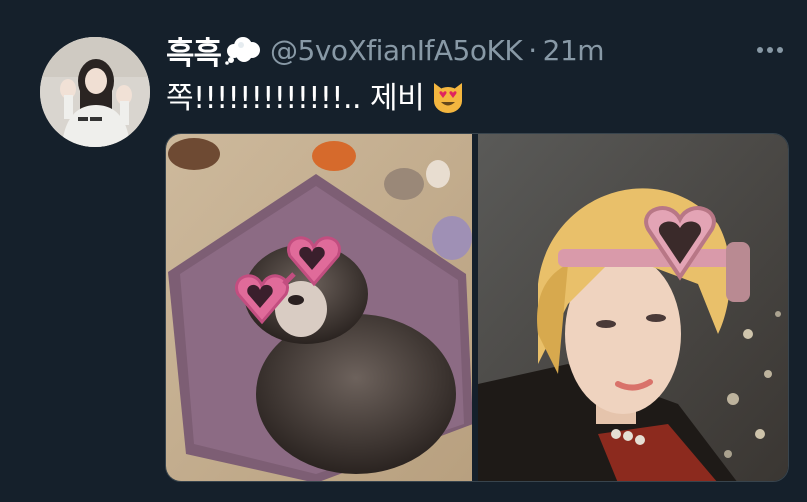  What do you see at coordinates (243, 50) in the screenshot?
I see `thought-balloon-icon` at bounding box center [243, 50].